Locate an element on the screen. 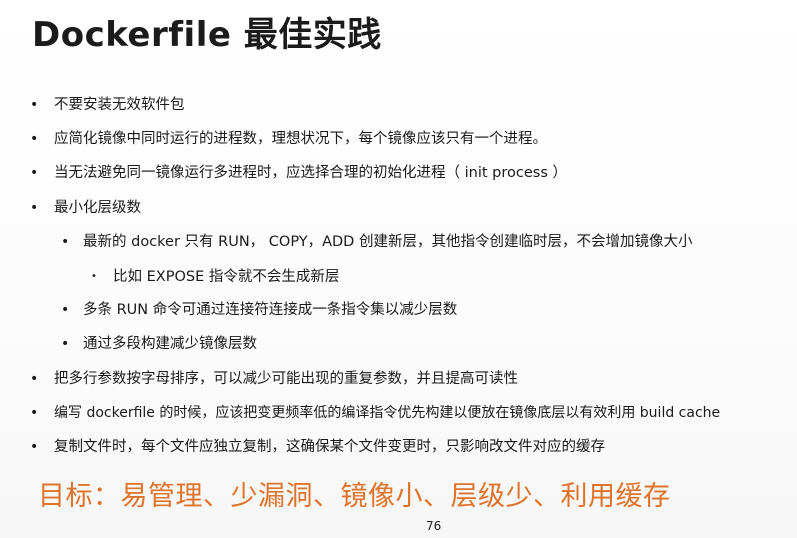 This screenshot has height=538, width=797. sub-bullet-text: 通过多段构建减少镜像层数 is located at coordinates (170, 344).